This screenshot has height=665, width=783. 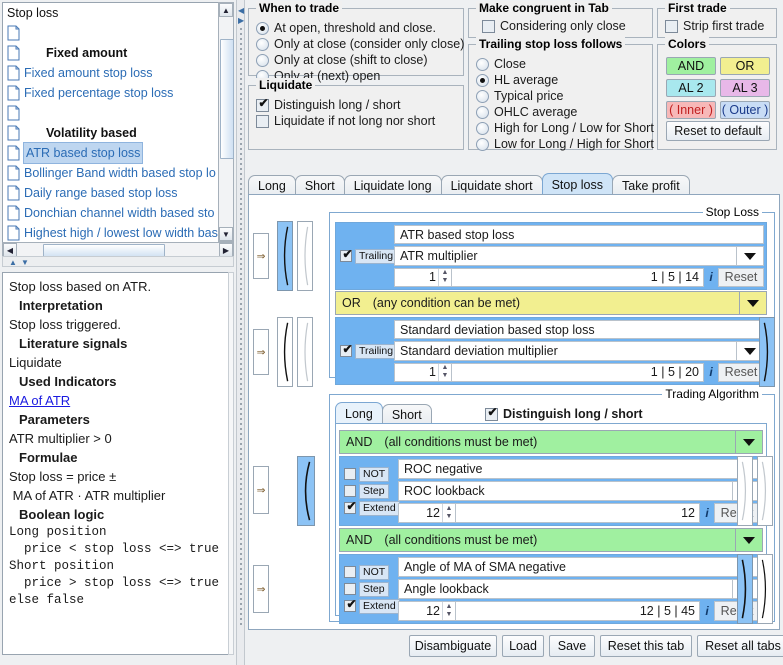 I want to click on open-paren-sl-1-outer, so click(x=305, y=256).